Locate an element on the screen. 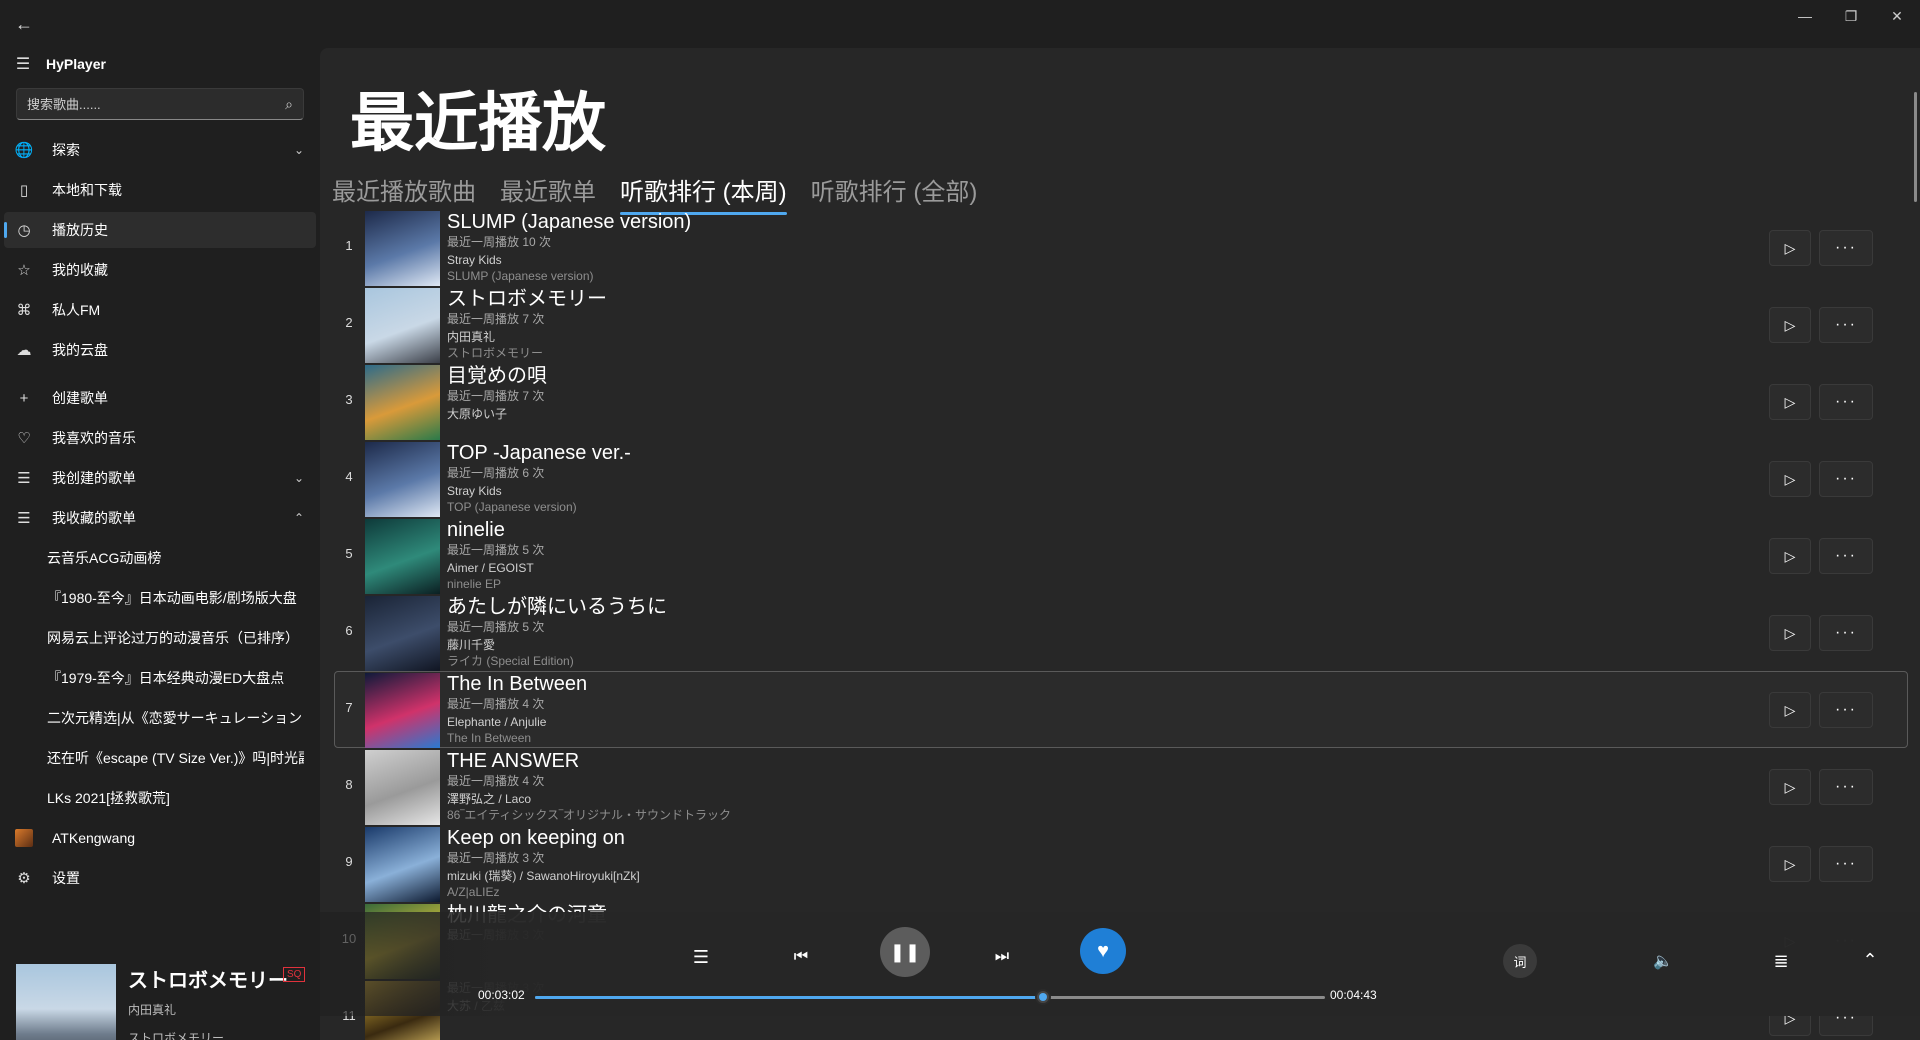  sidebar-item-nav-2: ◷ 播放历史 is located at coordinates (160, 230).